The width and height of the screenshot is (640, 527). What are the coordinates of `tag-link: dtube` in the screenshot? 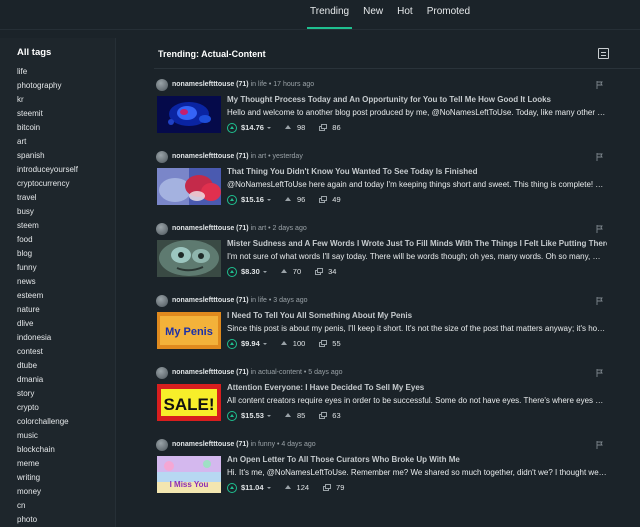 It's located at (47, 368).